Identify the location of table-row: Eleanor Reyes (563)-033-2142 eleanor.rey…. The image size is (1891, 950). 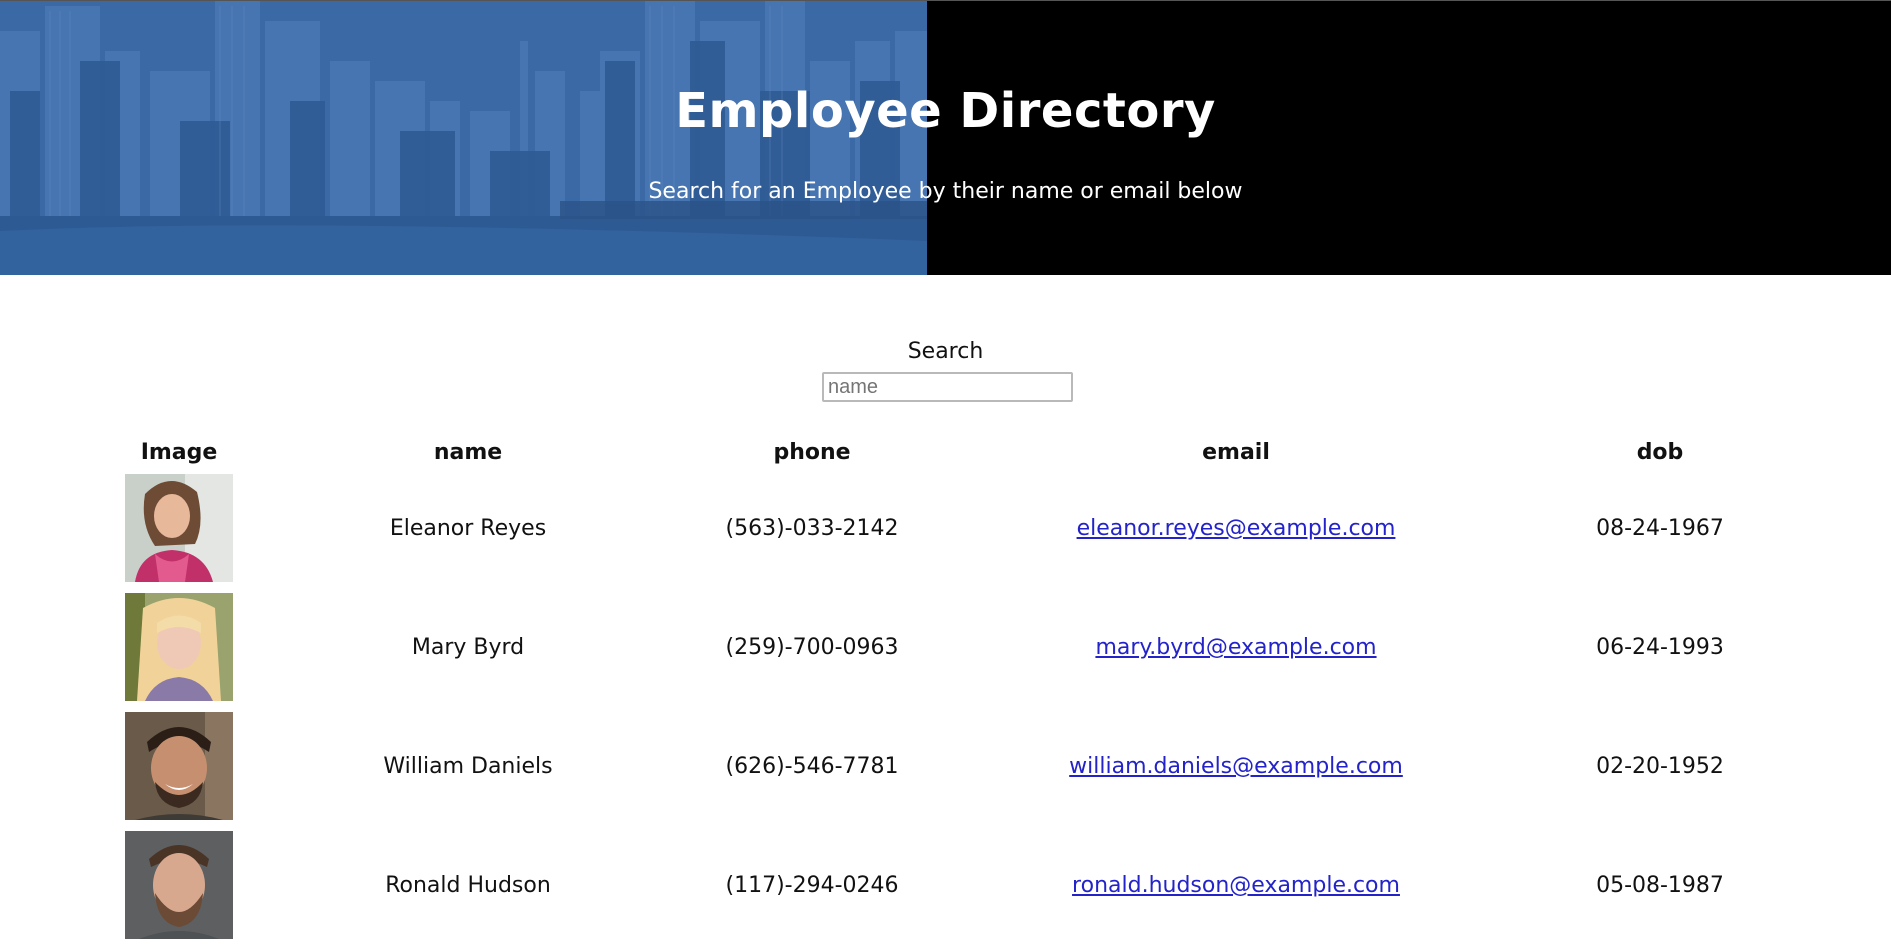
(945, 533).